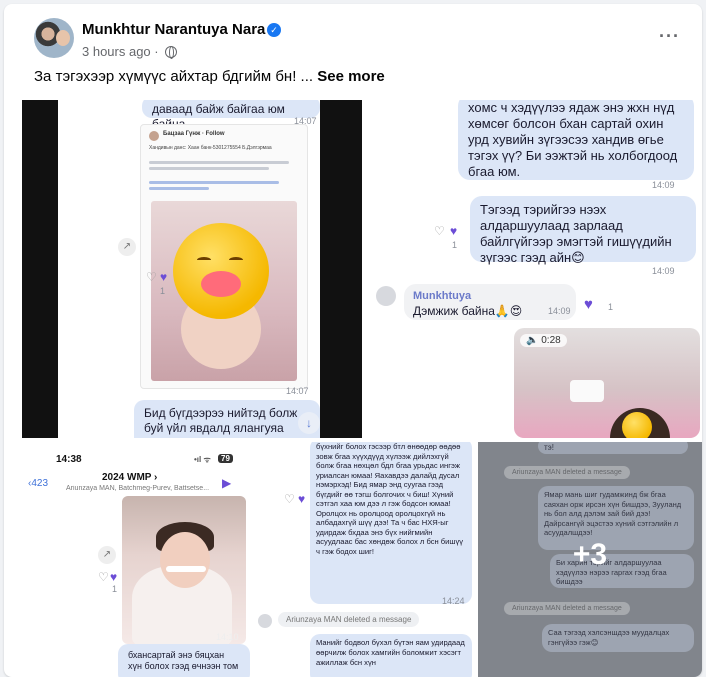 The width and height of the screenshot is (706, 677). What do you see at coordinates (349, 619) in the screenshot?
I see `deleted-message-notice: Ariunzaya MAN deleted a message` at bounding box center [349, 619].